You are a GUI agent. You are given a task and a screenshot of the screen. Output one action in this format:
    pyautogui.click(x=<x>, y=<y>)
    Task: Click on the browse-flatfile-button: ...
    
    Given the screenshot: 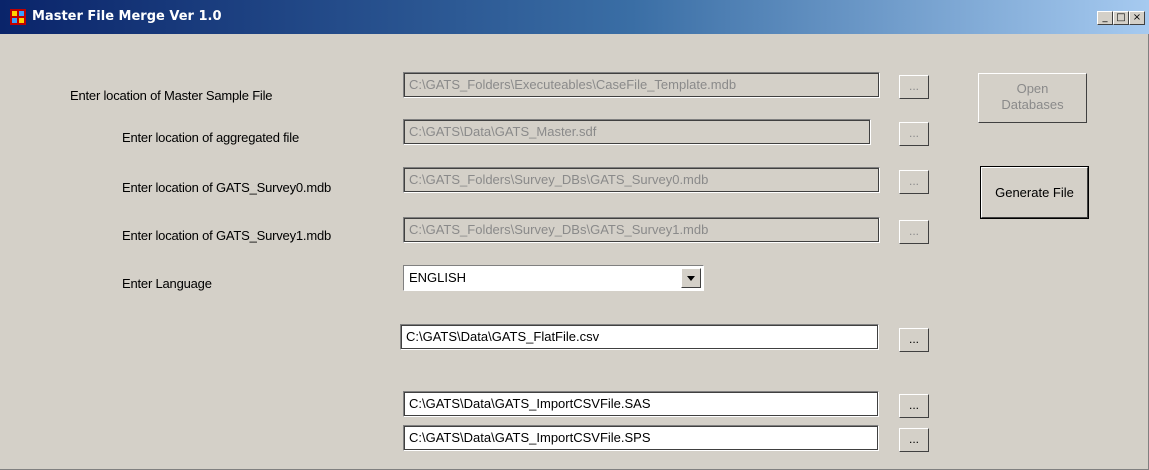 What is the action you would take?
    pyautogui.click(x=914, y=340)
    